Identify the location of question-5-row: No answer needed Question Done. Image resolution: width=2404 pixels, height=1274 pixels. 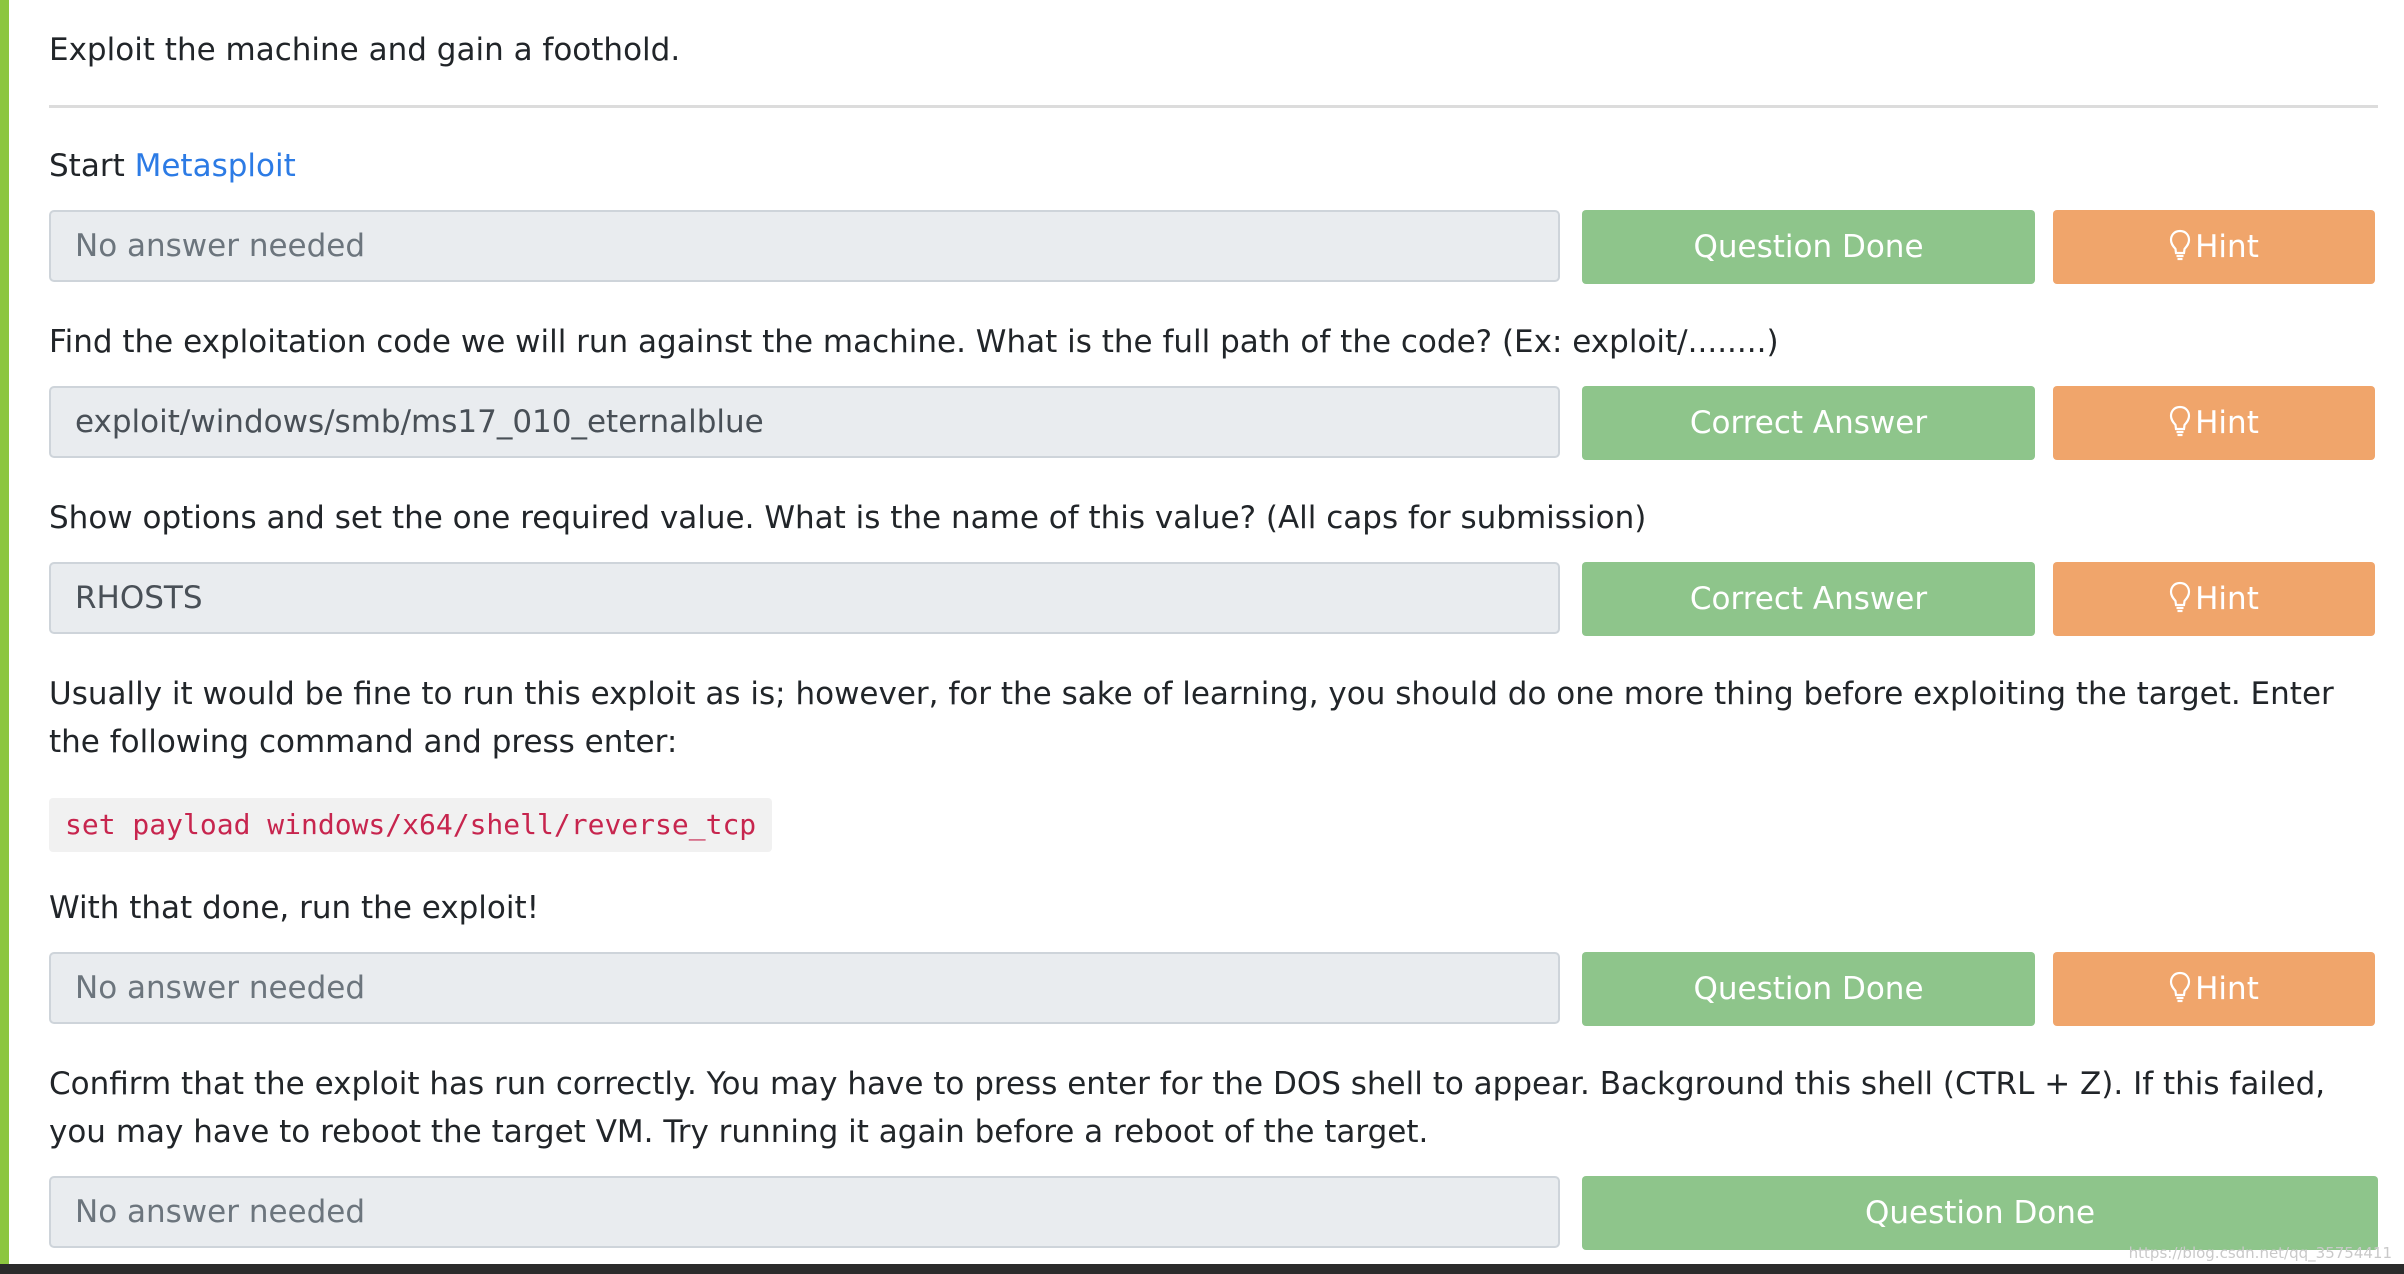
(1213, 1214).